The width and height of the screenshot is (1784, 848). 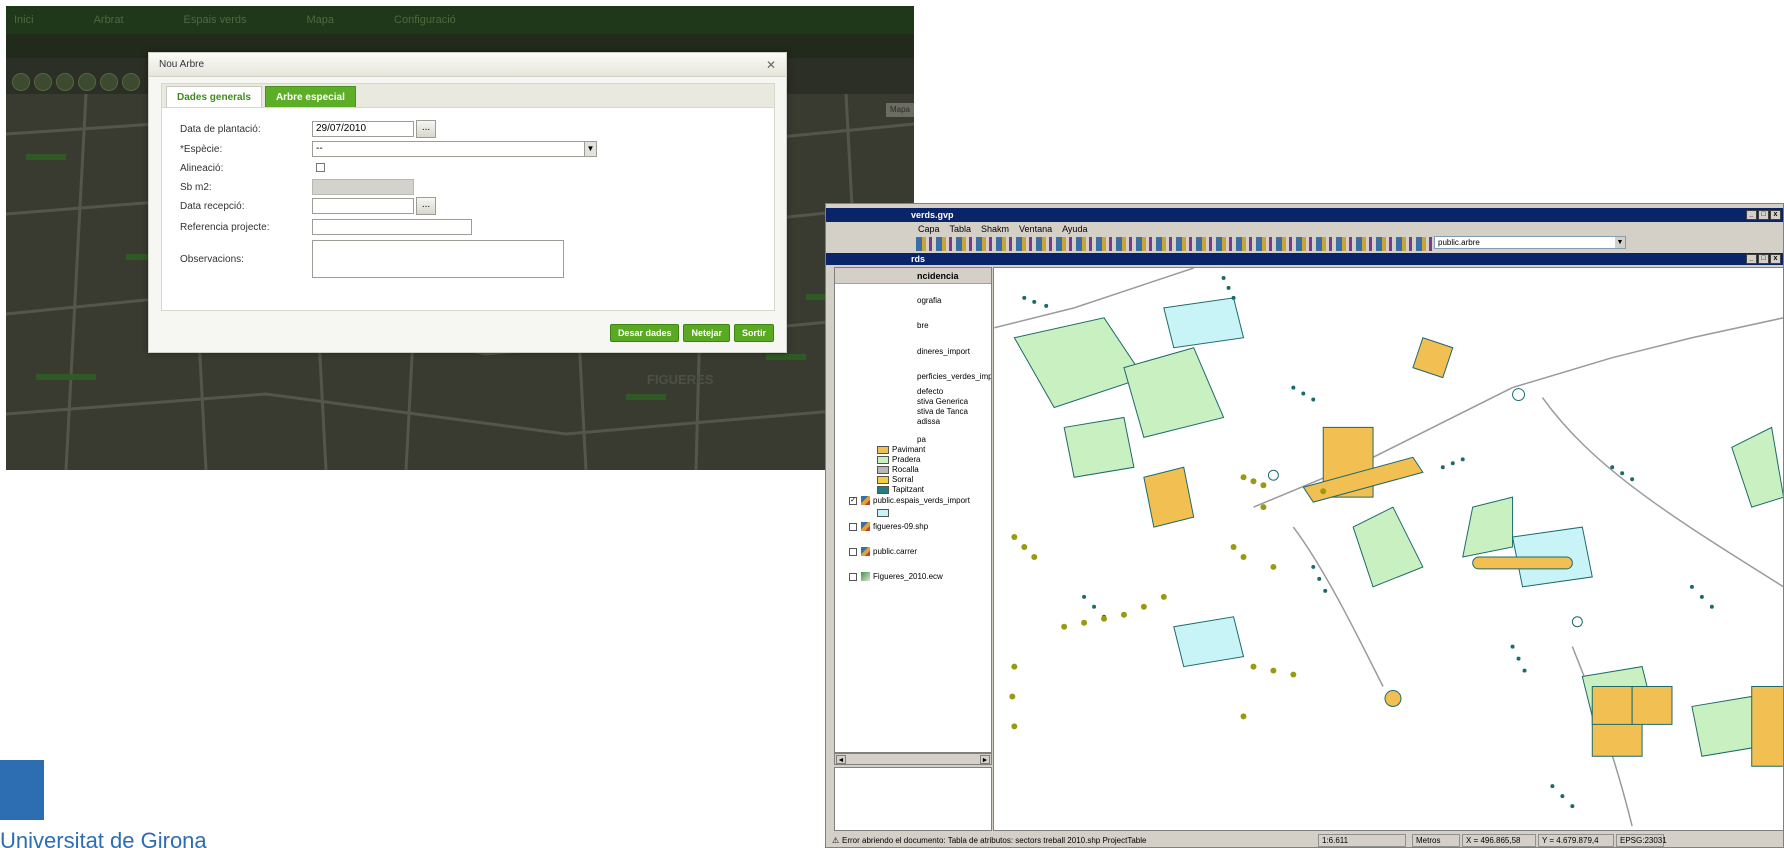 I want to click on legend-item, so click(x=884, y=512).